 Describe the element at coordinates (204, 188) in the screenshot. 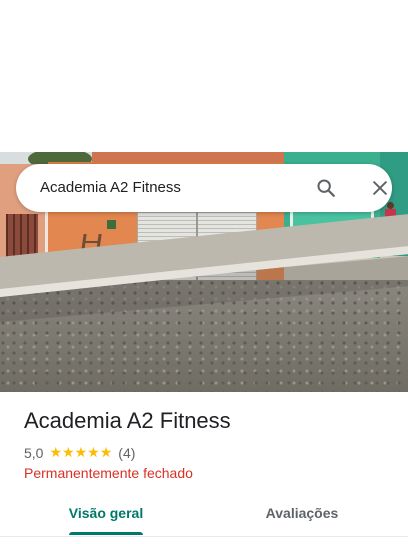

I see `search-bar: Academia A2 Fitness` at that location.